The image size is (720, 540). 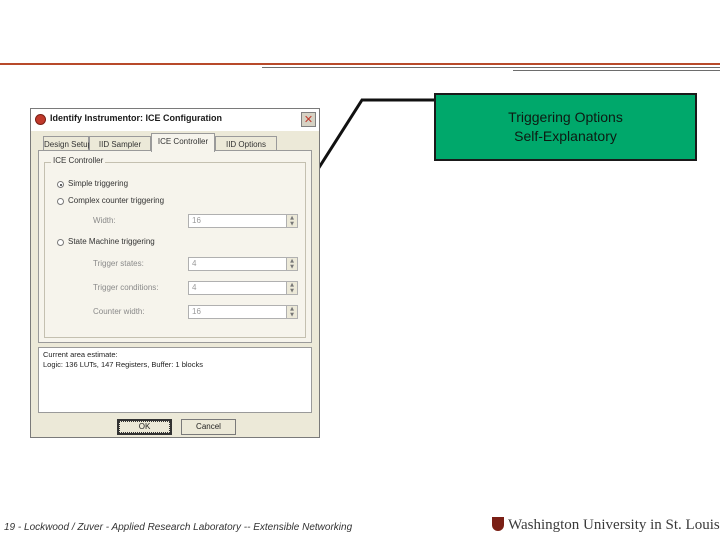 What do you see at coordinates (111, 241) in the screenshot?
I see `state-machine-triggering-label: State Machine triggering` at bounding box center [111, 241].